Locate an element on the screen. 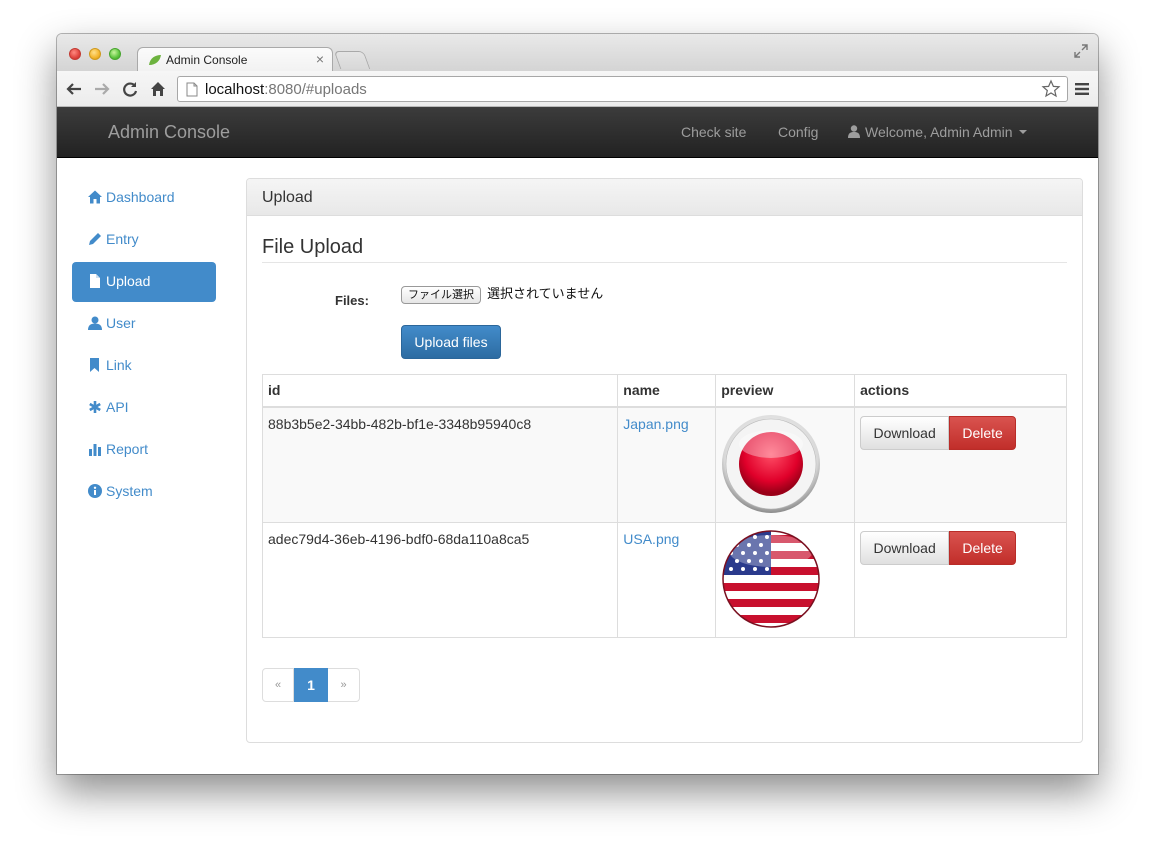  section-title: File Upload is located at coordinates (313, 247).